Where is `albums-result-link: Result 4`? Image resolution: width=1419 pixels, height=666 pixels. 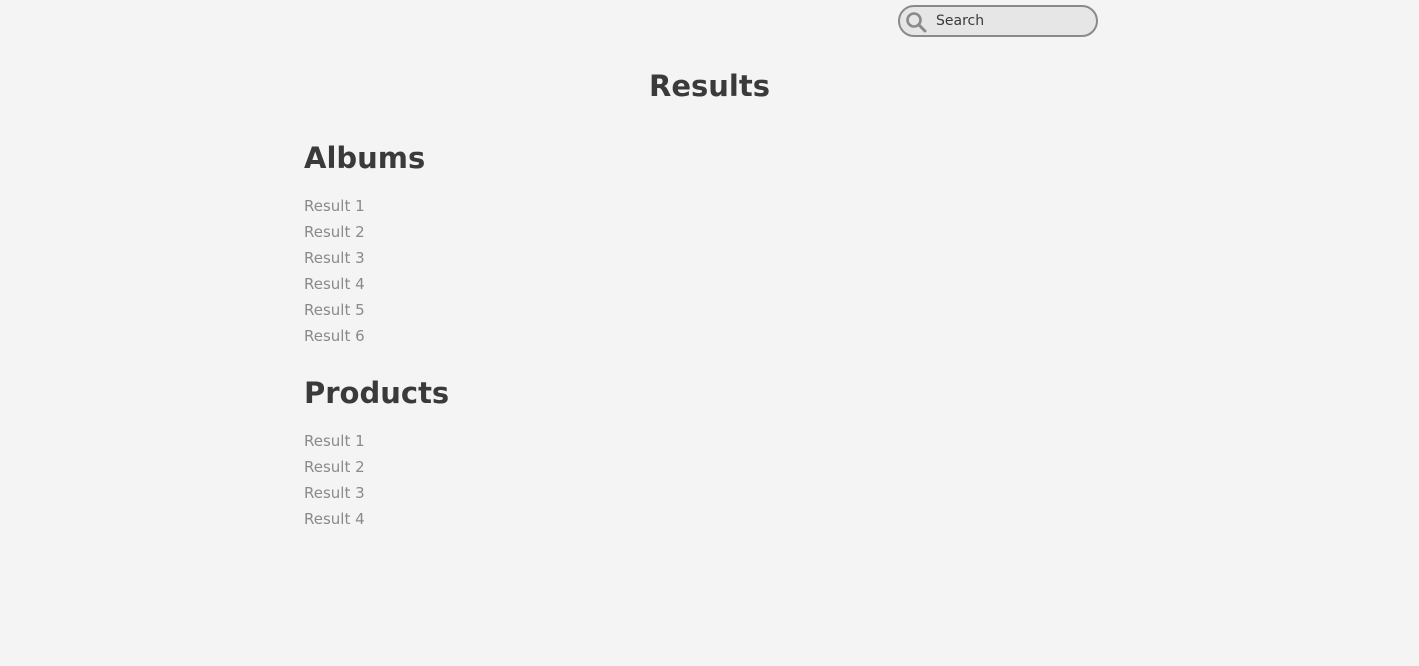 albums-result-link: Result 4 is located at coordinates (334, 284).